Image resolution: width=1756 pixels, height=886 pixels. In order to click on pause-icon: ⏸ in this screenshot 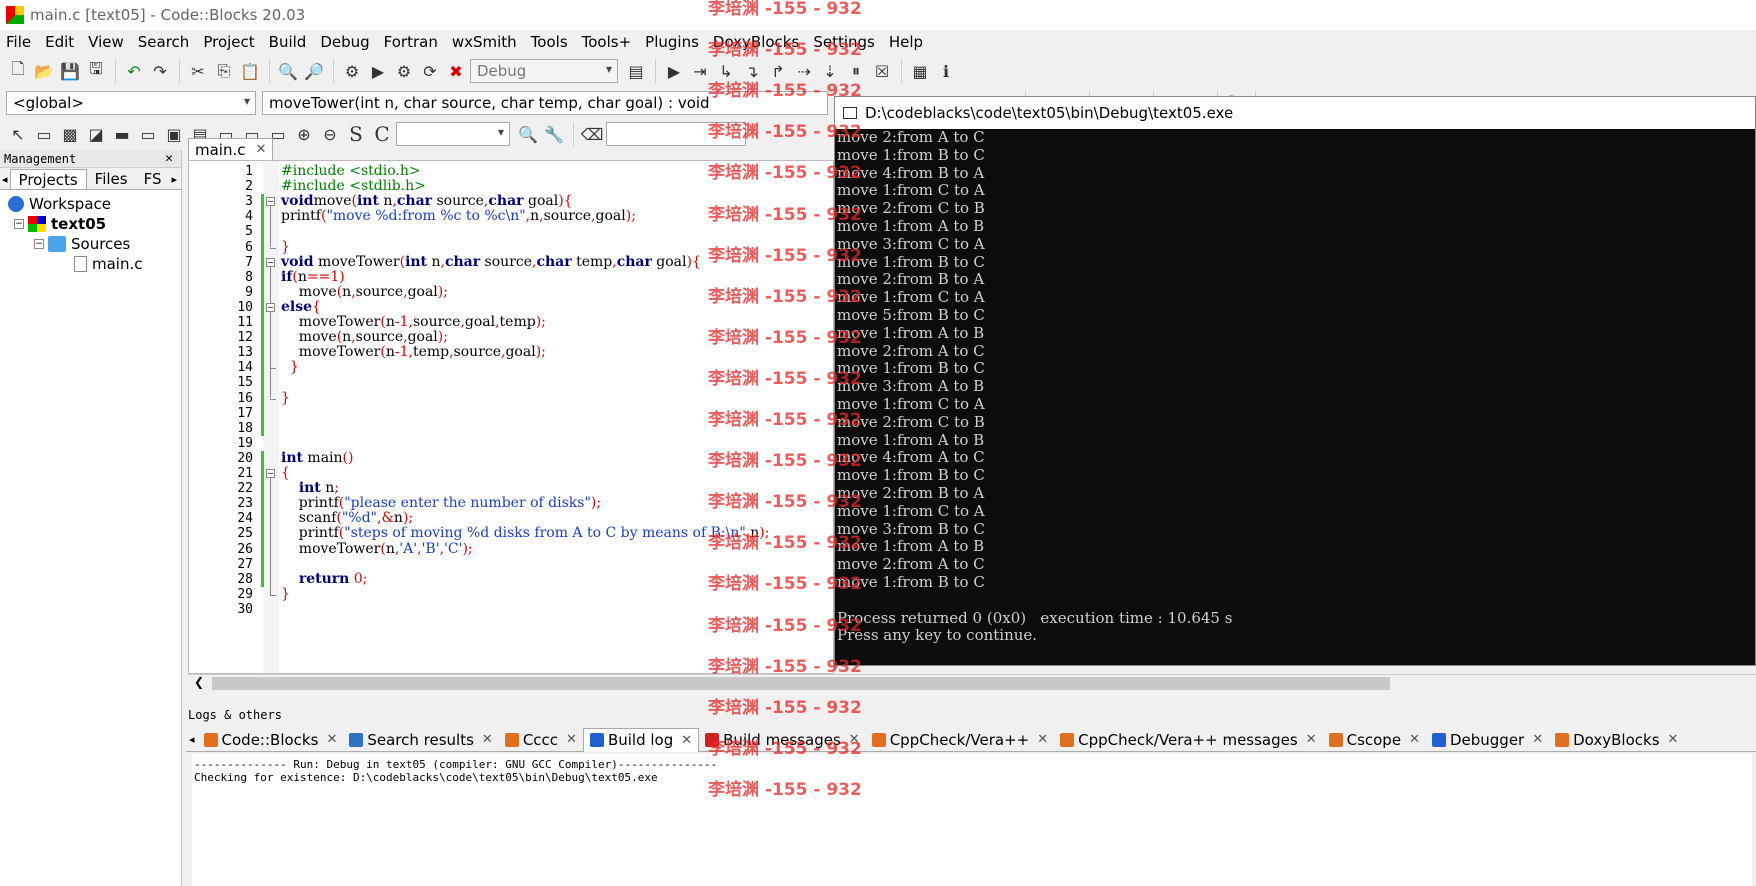, I will do `click(856, 71)`.